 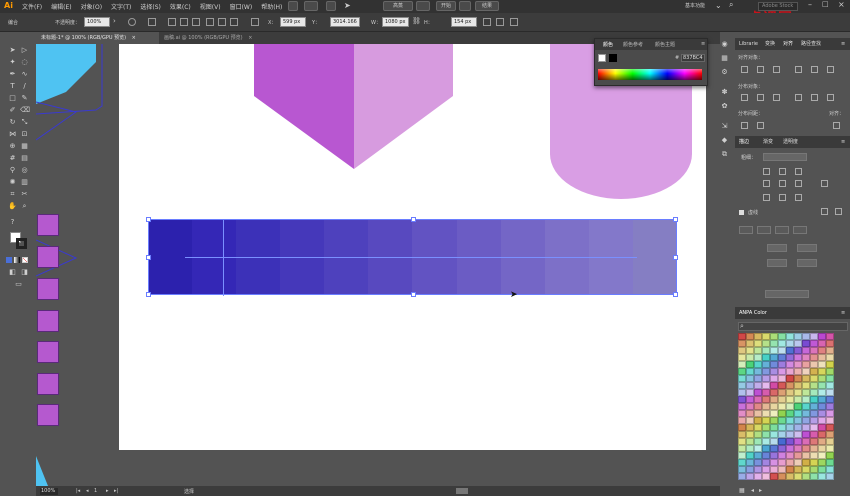 What do you see at coordinates (836, 125) in the screenshot?
I see `align-to-selection-icon` at bounding box center [836, 125].